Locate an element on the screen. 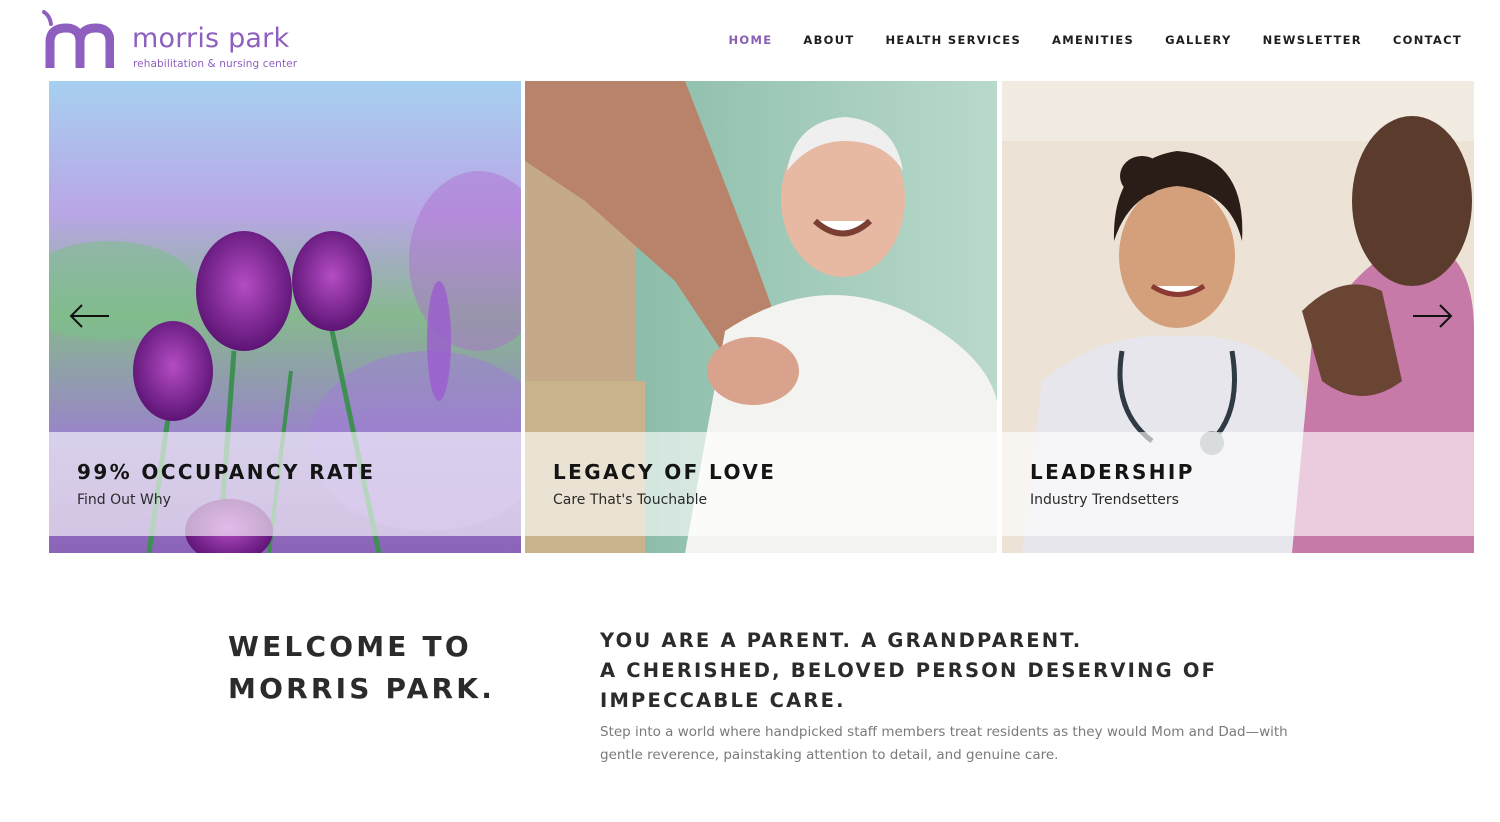 The width and height of the screenshot is (1500, 822). slide-caption: 99% OCCUPANCY RATE Find Out Why is located at coordinates (285, 484).